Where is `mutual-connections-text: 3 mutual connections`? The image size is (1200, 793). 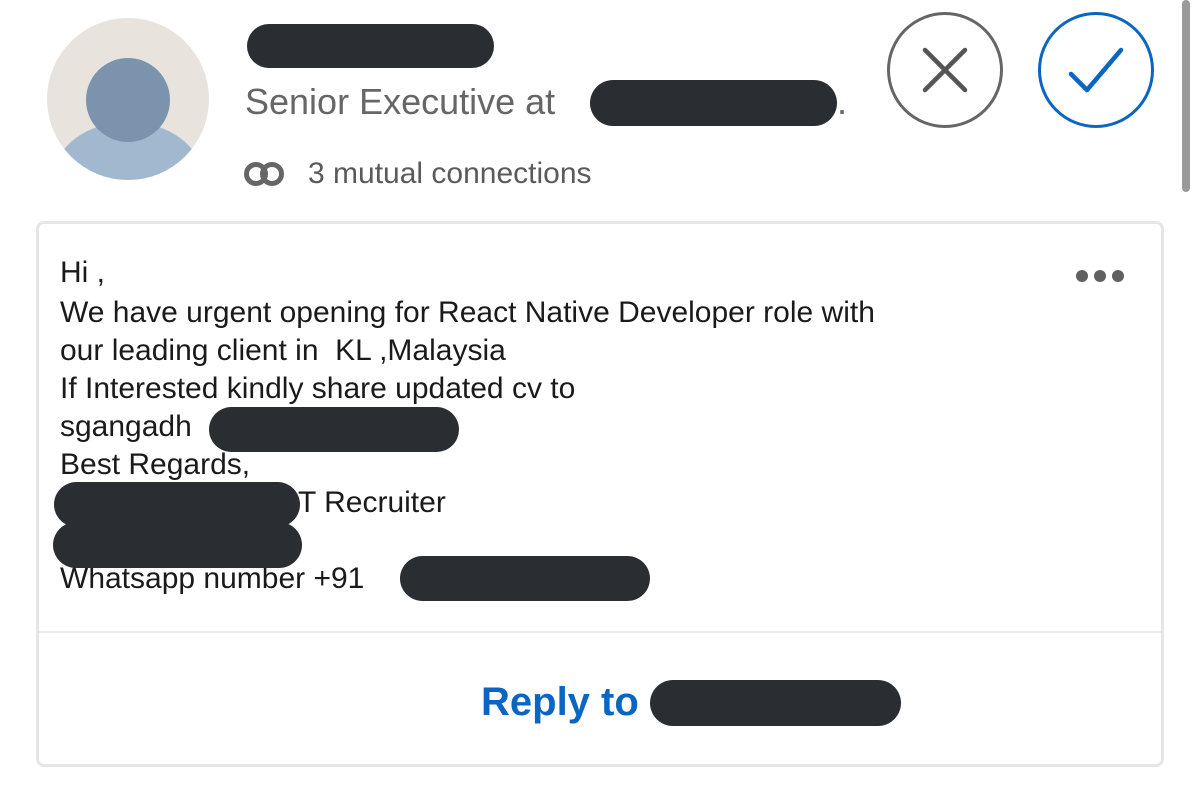 mutual-connections-text: 3 mutual connections is located at coordinates (450, 173).